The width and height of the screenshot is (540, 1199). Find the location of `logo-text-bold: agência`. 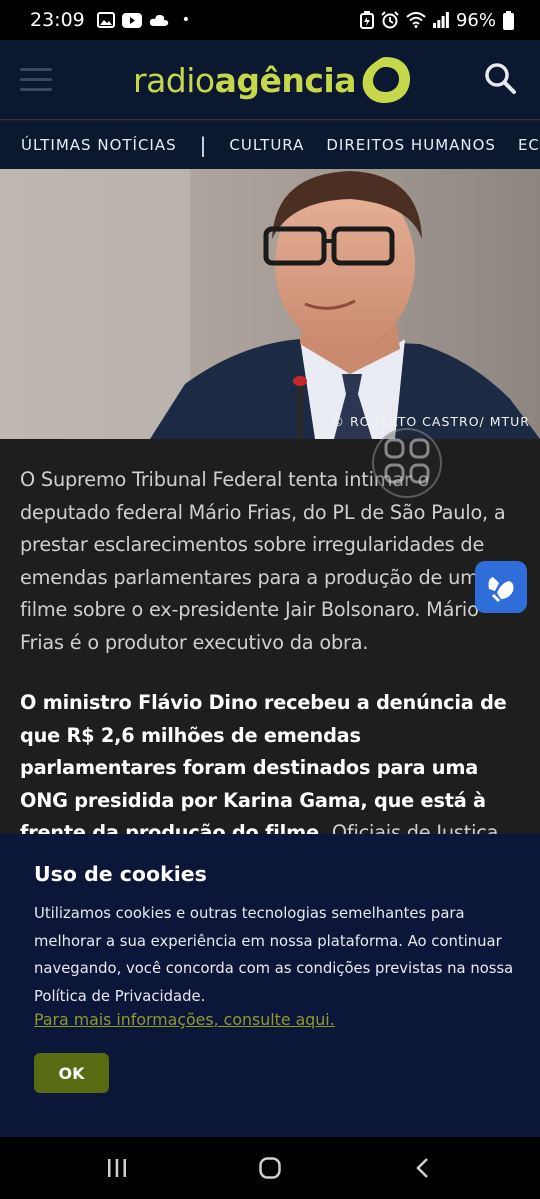

logo-text-bold: agência is located at coordinates (285, 80).